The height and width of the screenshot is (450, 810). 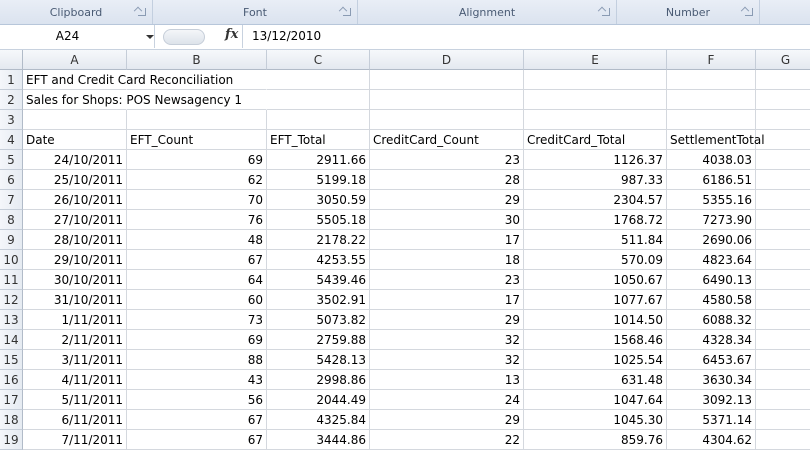 I want to click on value-cell: 1077.67, so click(x=595, y=300).